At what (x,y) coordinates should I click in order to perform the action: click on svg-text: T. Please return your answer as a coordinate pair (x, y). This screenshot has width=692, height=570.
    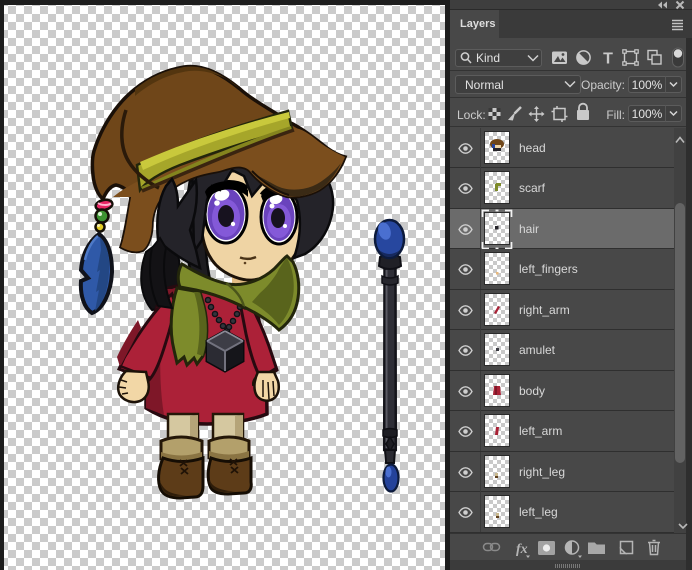
    Looking at the image, I should click on (608, 59).